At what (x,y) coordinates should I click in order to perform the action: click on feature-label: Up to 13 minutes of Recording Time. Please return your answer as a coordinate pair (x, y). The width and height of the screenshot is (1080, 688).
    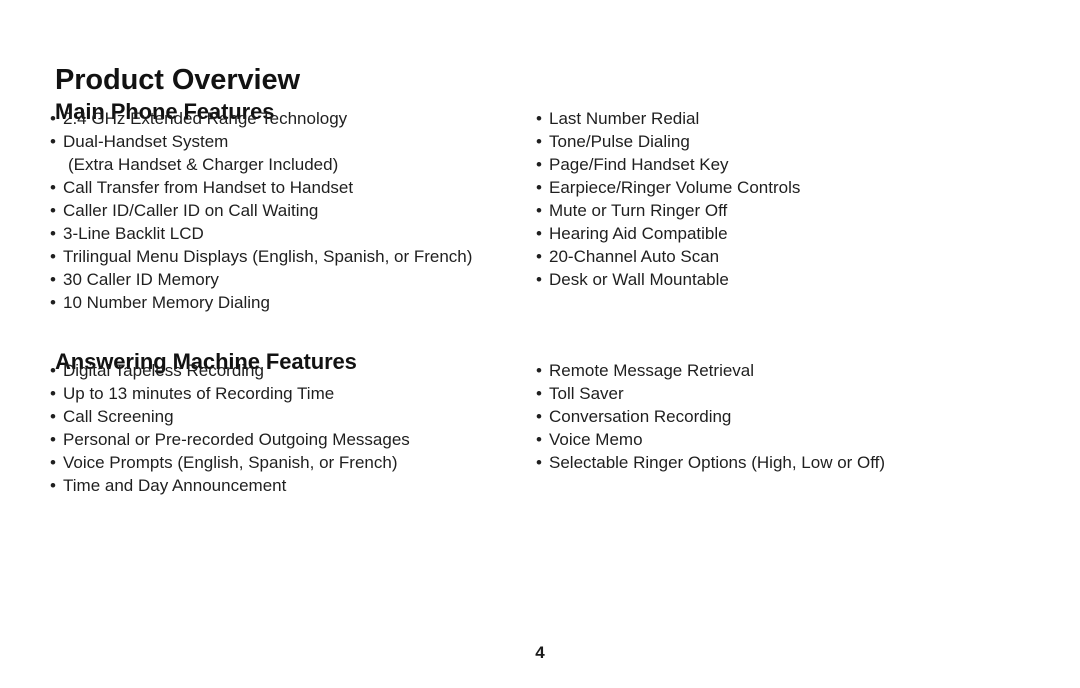
    Looking at the image, I should click on (199, 393).